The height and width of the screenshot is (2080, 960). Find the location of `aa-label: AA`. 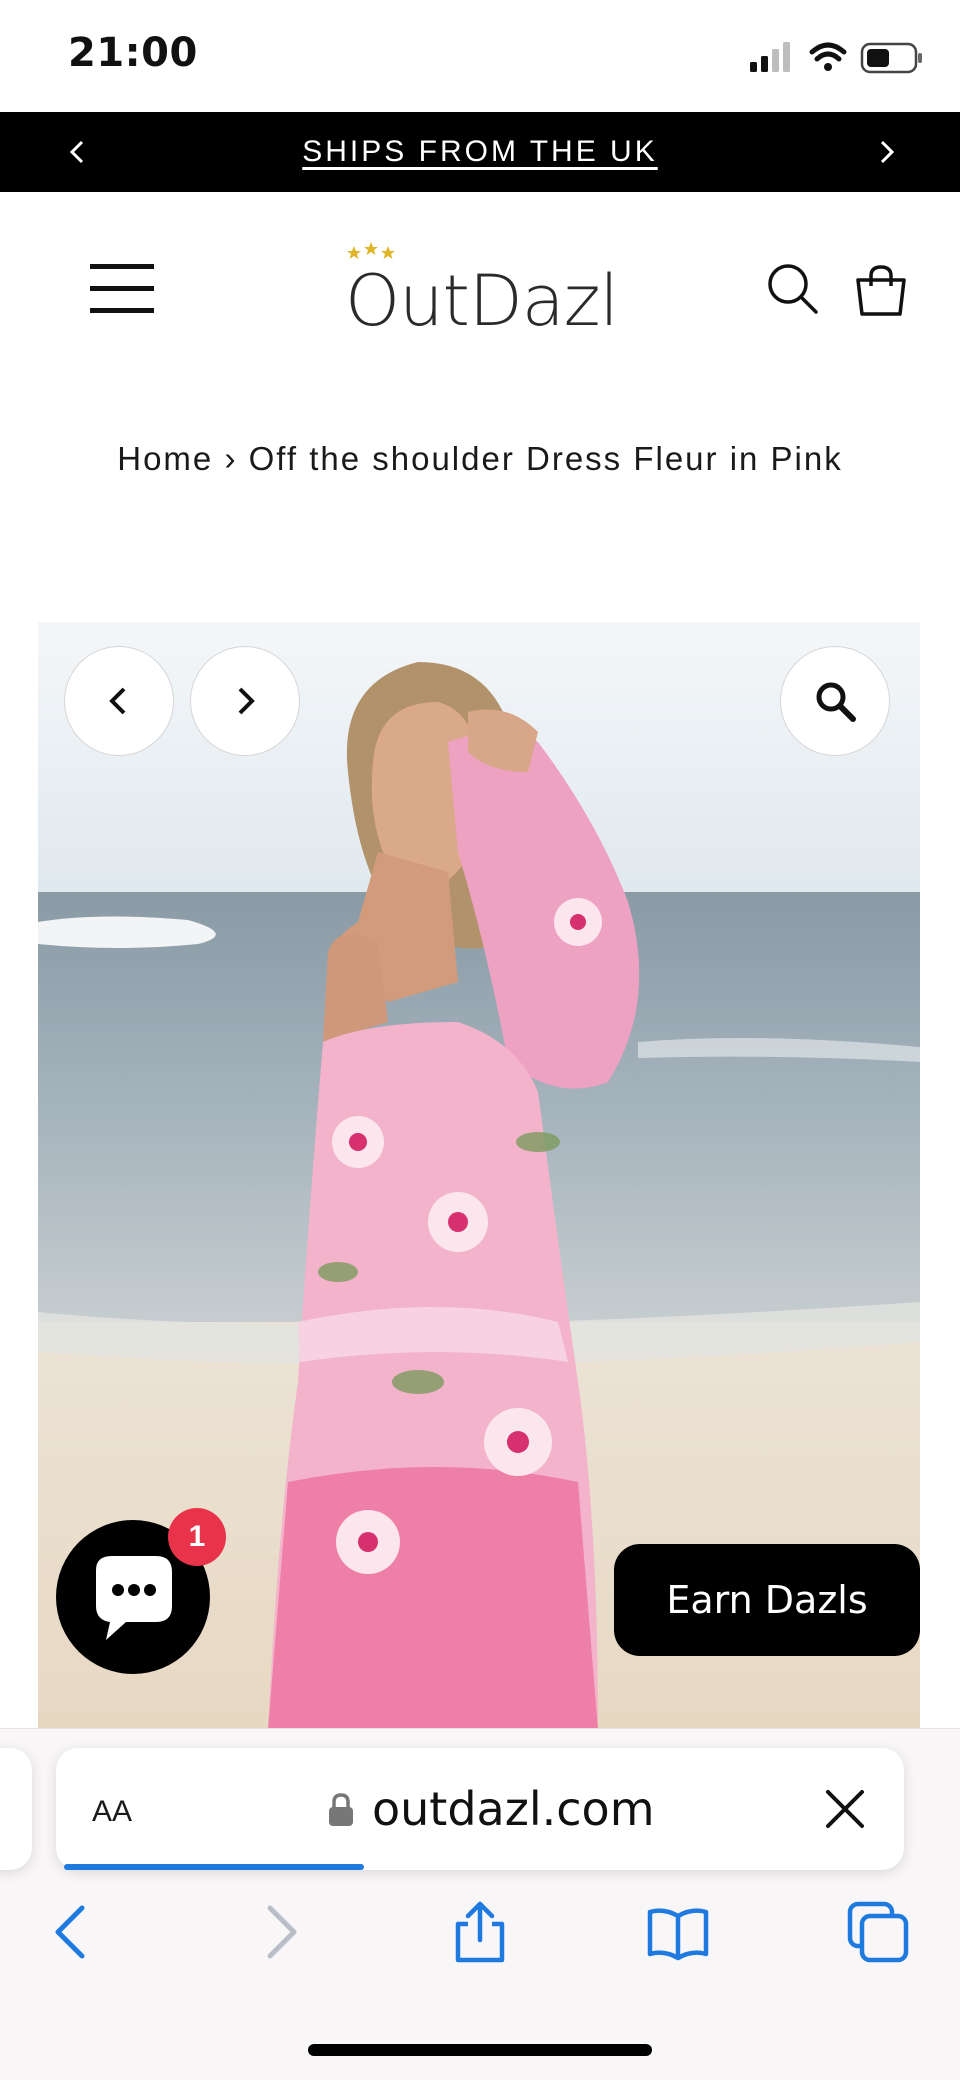

aa-label: AA is located at coordinates (112, 1811).